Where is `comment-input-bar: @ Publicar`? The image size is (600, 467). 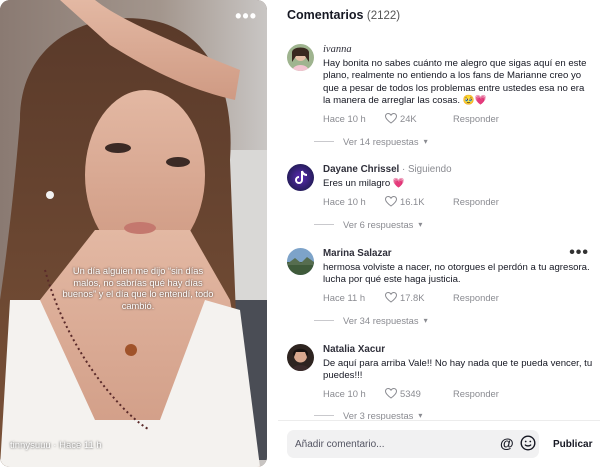
comment-input-bar: @ Publicar is located at coordinates (439, 443).